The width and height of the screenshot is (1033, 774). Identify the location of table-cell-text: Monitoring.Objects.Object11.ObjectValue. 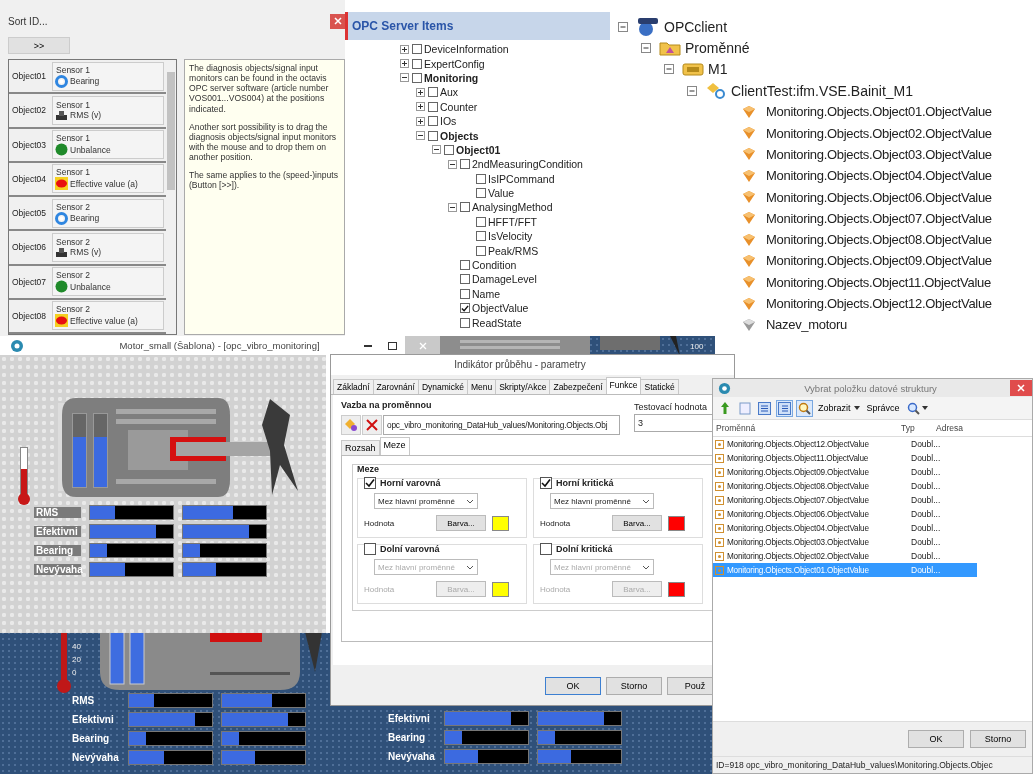
(798, 458).